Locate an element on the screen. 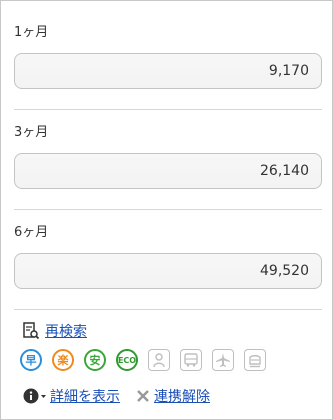 The width and height of the screenshot is (333, 420). research-row: 再検索 is located at coordinates (55, 331).